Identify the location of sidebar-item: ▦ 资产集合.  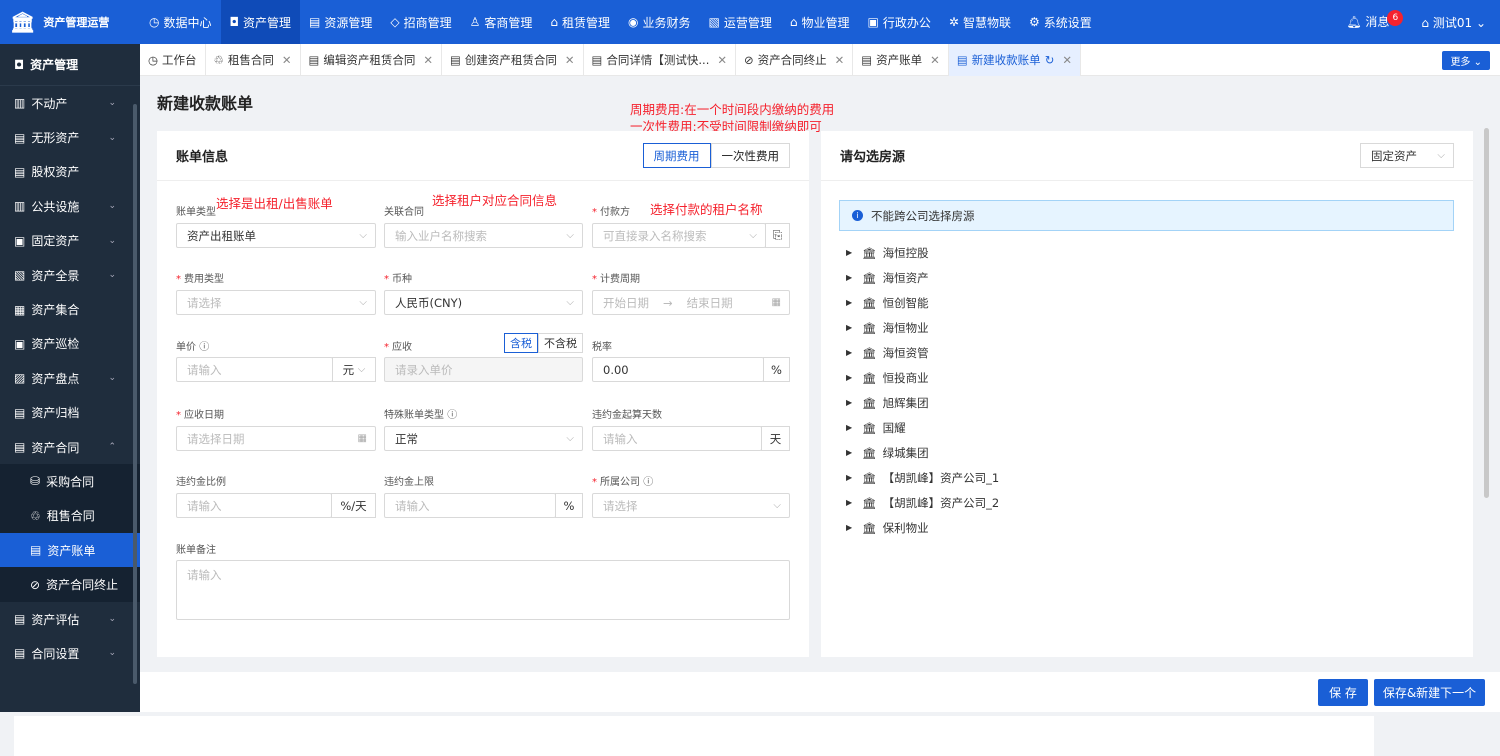
(70, 309).